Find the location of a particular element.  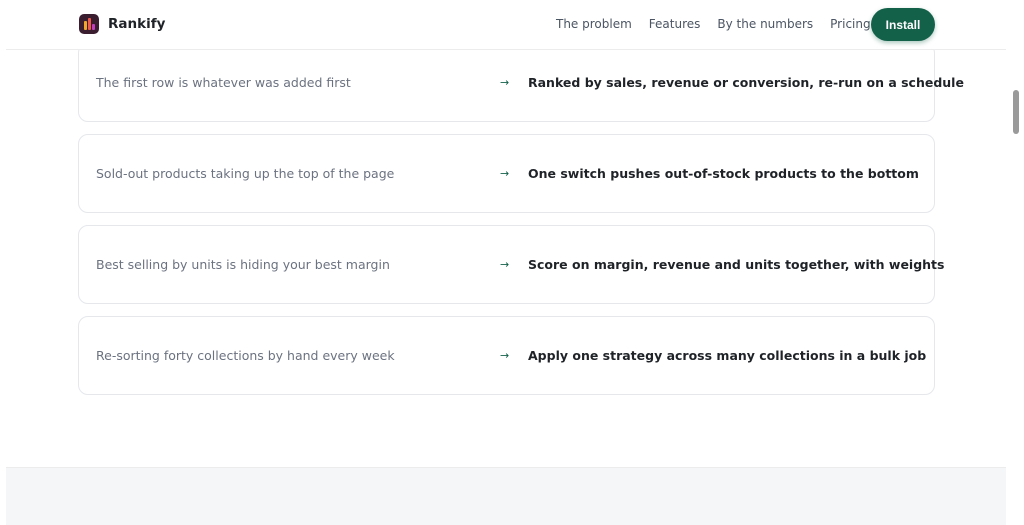

nav-link-by-the-numbers: By the numbers is located at coordinates (765, 24).